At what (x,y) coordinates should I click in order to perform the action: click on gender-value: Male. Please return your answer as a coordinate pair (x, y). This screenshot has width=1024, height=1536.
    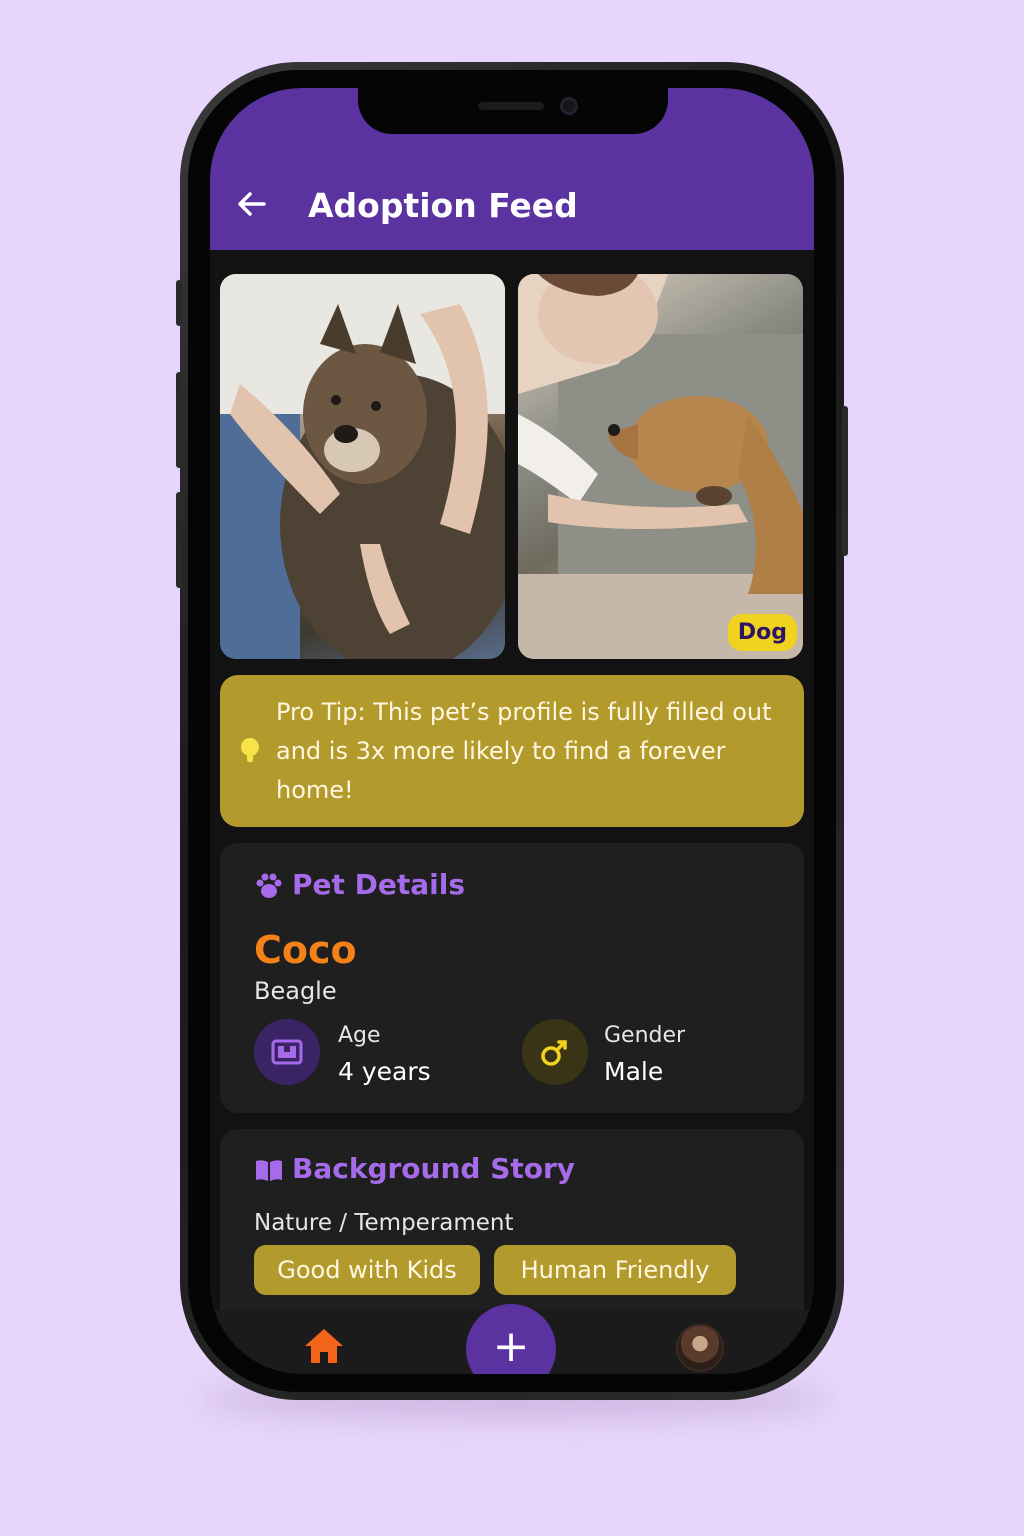
    Looking at the image, I should click on (634, 1071).